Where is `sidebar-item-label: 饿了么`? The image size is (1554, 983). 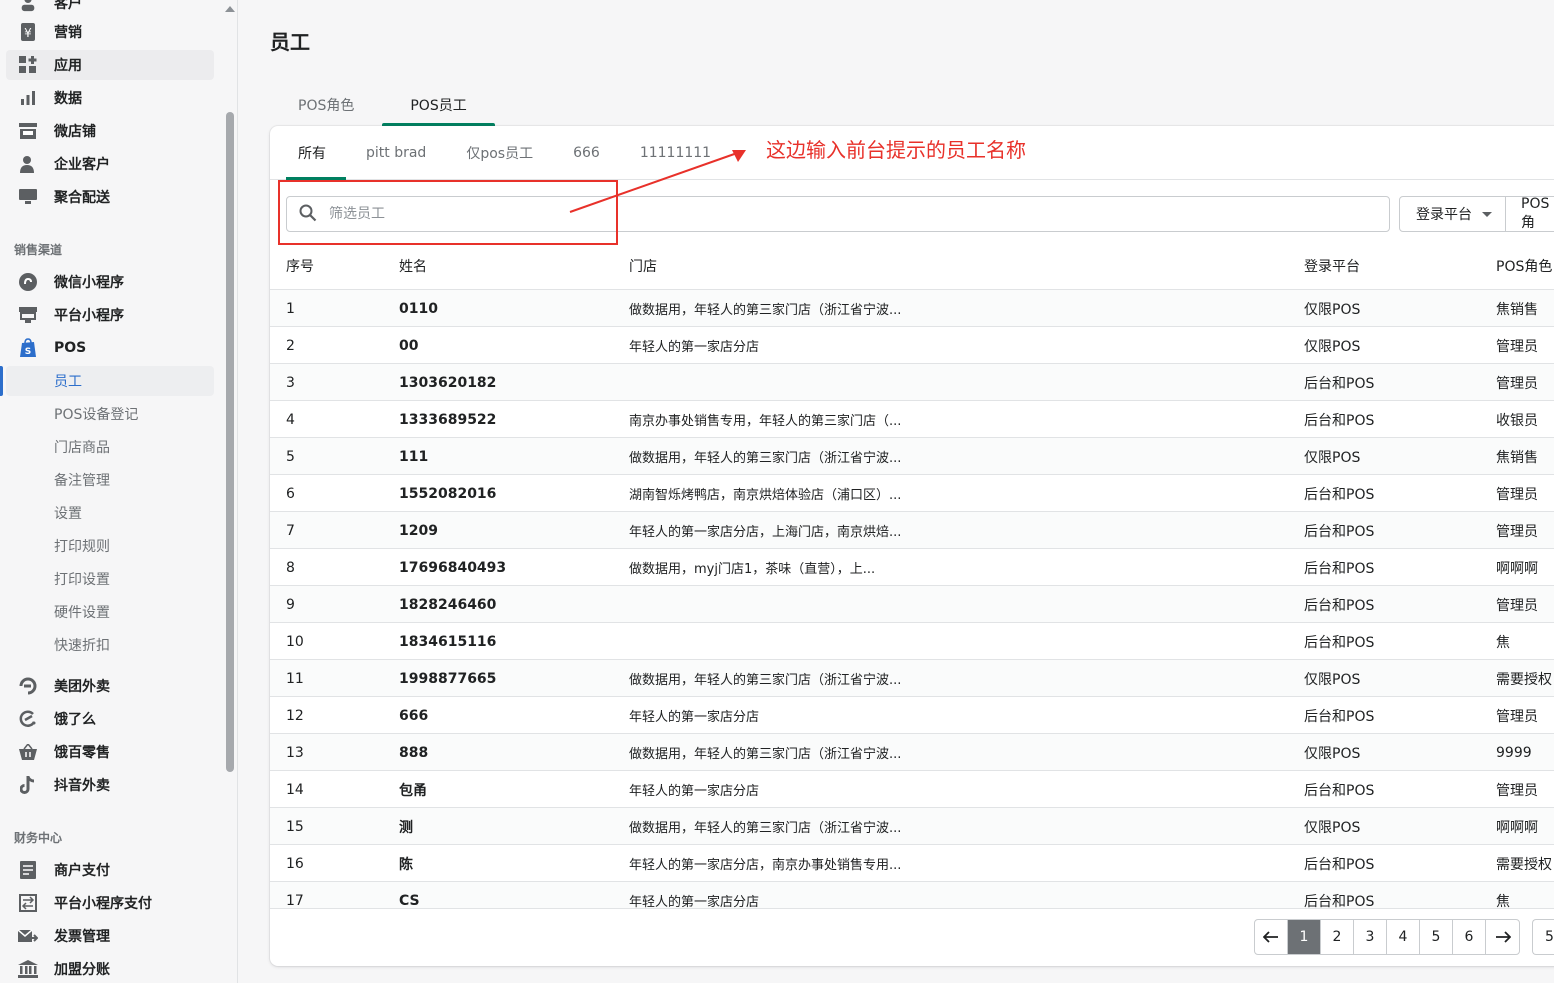
sidebar-item-label: 饿了么 is located at coordinates (75, 720).